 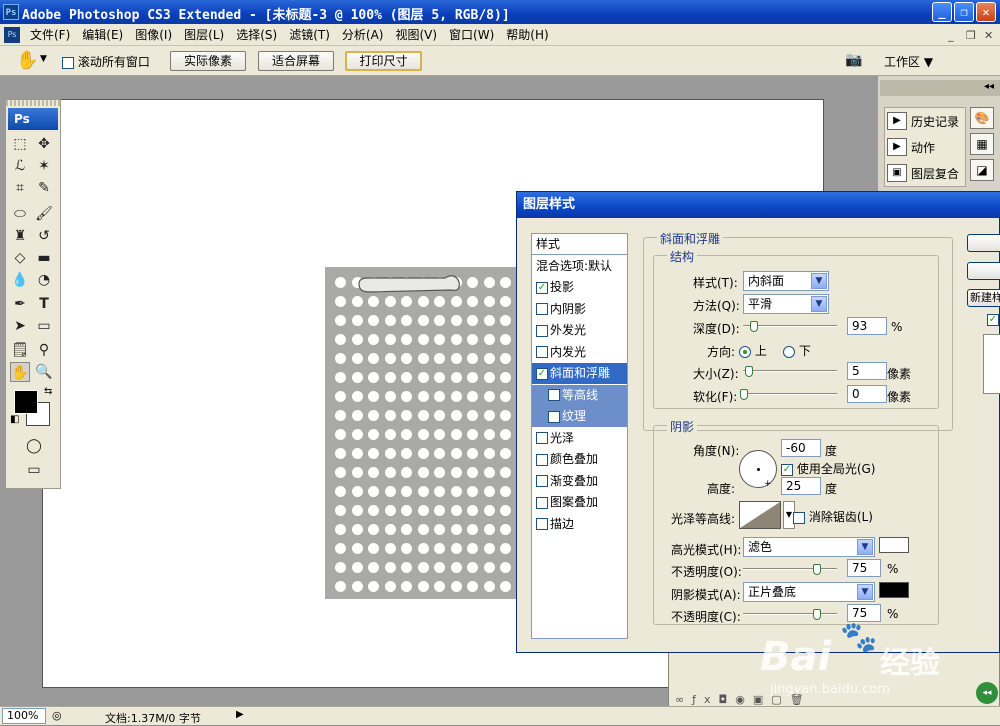 I want to click on angle-input: -60, so click(x=801, y=448).